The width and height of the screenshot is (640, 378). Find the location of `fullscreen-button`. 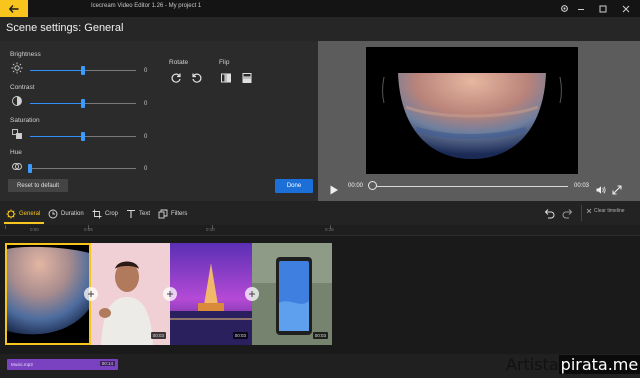

fullscreen-button is located at coordinates (617, 188).